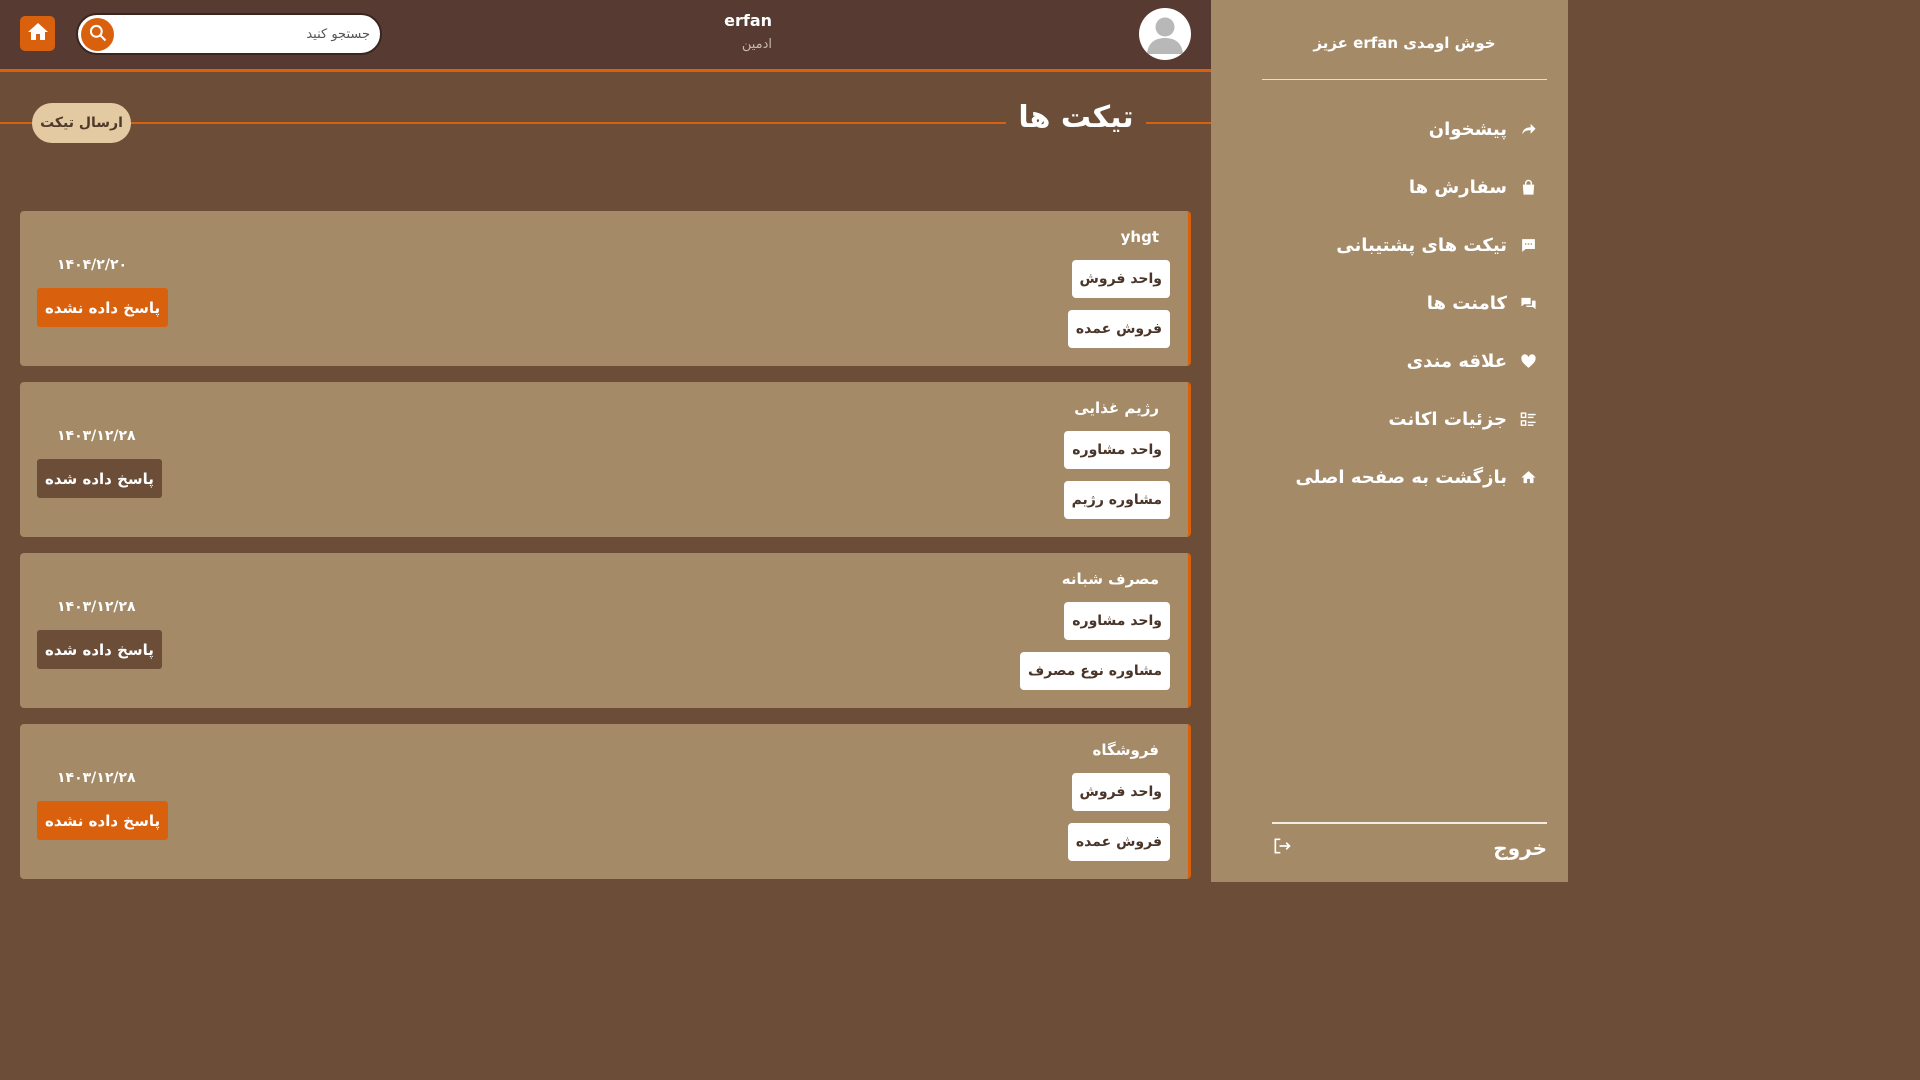 This screenshot has width=1920, height=1080. Describe the element at coordinates (1409, 823) in the screenshot. I see `logout-divider` at that location.